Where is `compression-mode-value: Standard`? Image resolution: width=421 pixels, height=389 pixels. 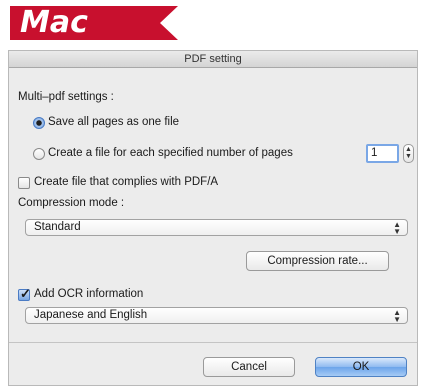
compression-mode-value: Standard is located at coordinates (57, 227).